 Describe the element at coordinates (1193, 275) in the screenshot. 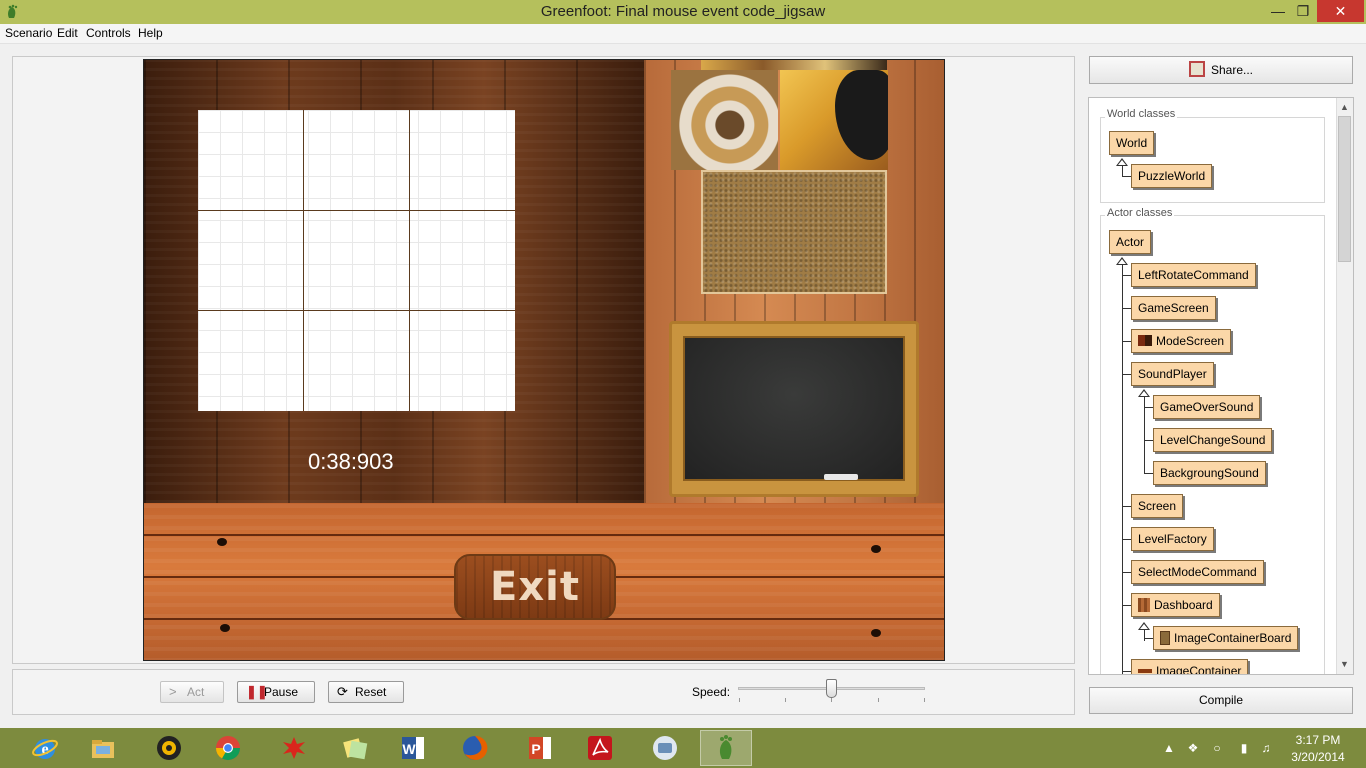

I see `class-leftrotatecommand: LeftRotateCommand` at that location.